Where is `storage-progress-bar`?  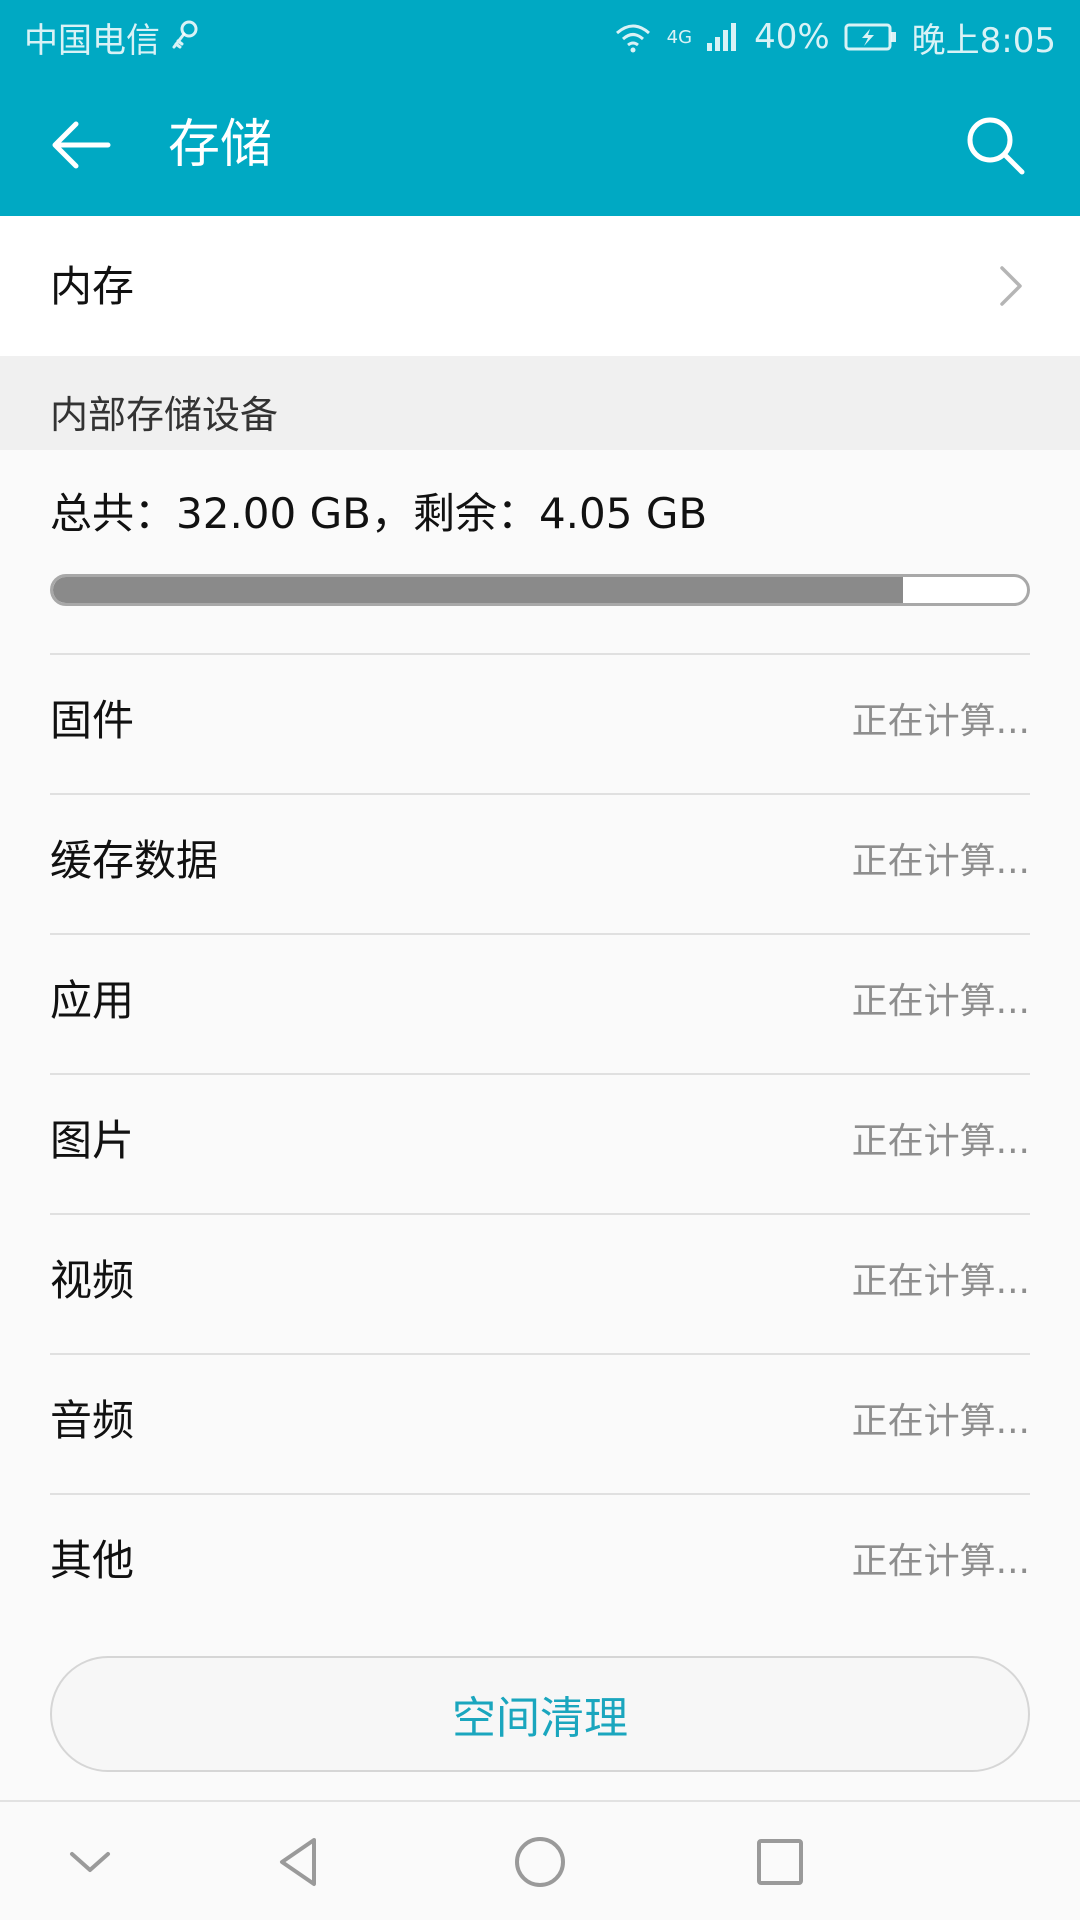
storage-progress-bar is located at coordinates (540, 590).